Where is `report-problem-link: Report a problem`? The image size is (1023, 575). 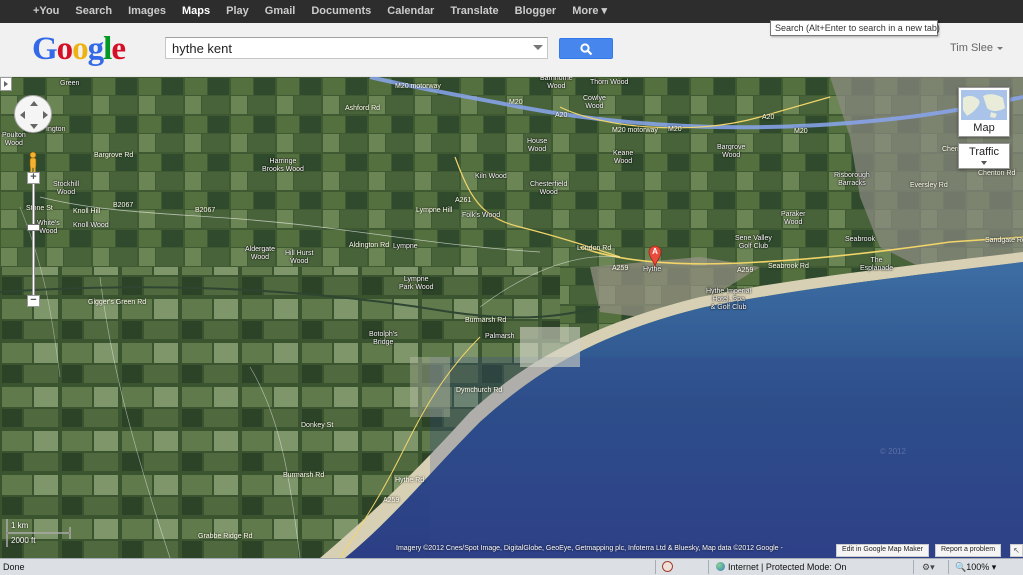
report-problem-link: Report a problem is located at coordinates (968, 550).